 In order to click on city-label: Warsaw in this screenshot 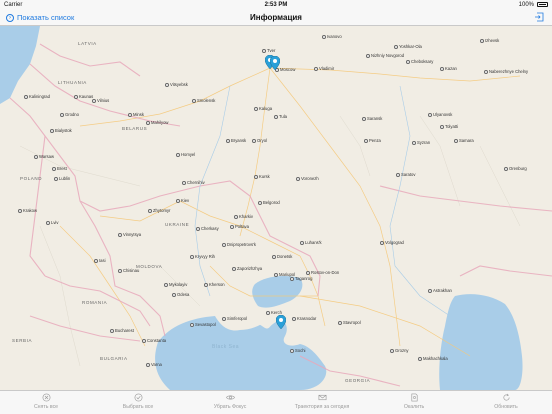, I will do `click(44, 156)`.